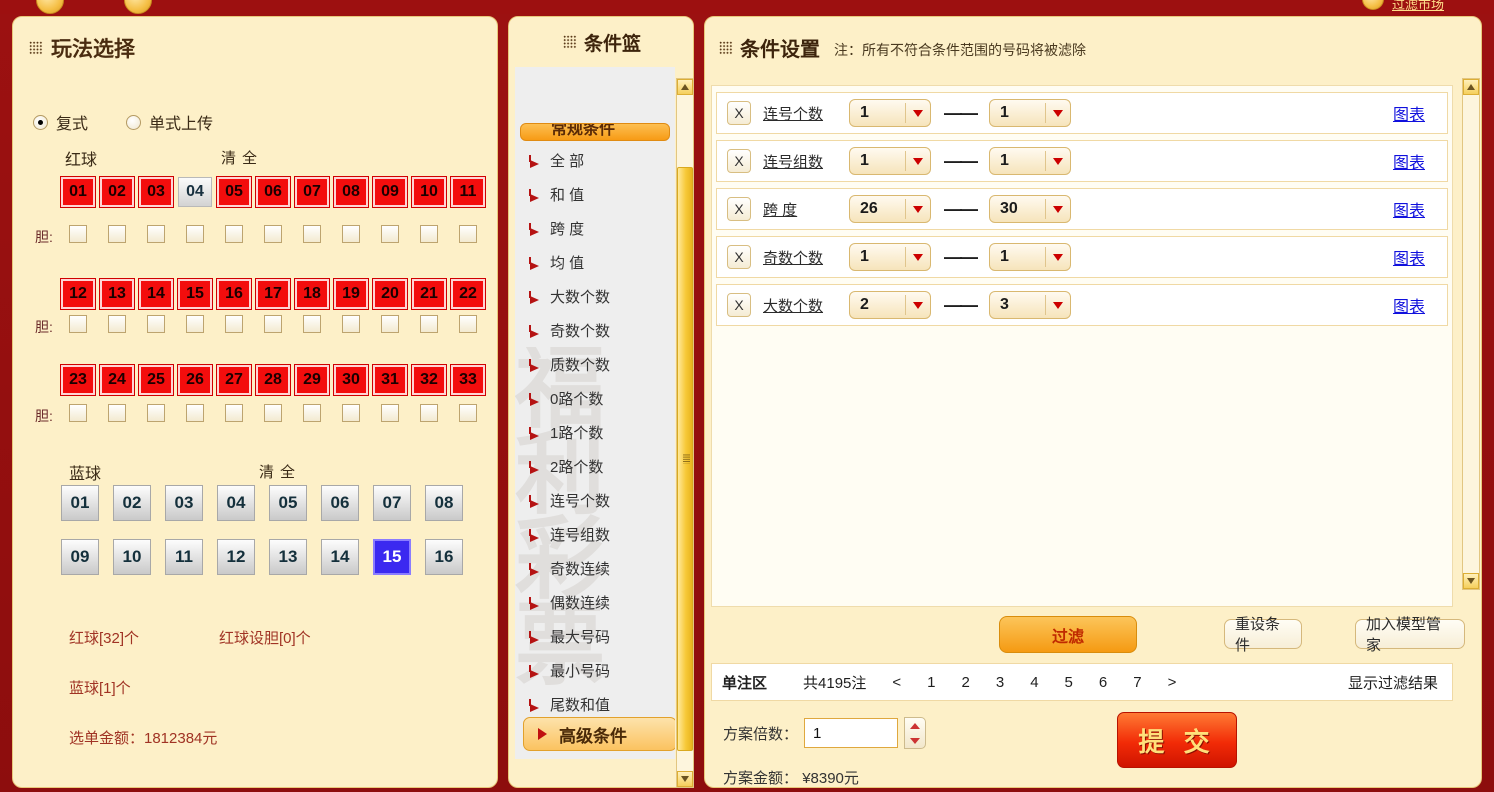 Image resolution: width=1494 pixels, height=792 pixels. Describe the element at coordinates (1410, 635) in the screenshot. I see `add-to-model-manager-button: 加入模型管家` at that location.